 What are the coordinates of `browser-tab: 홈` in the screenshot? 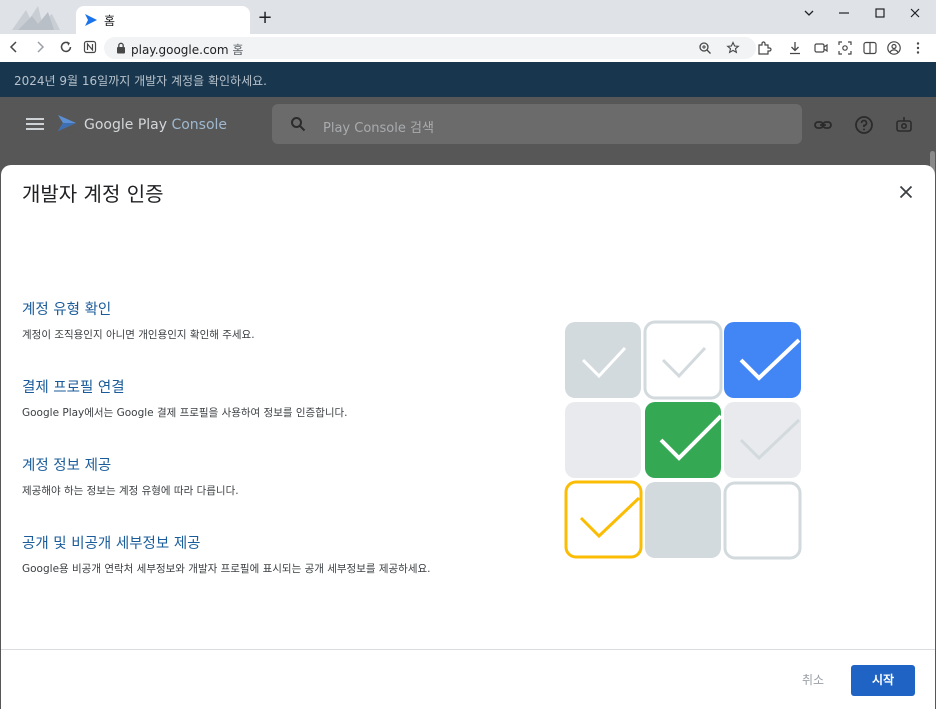 It's located at (163, 20).